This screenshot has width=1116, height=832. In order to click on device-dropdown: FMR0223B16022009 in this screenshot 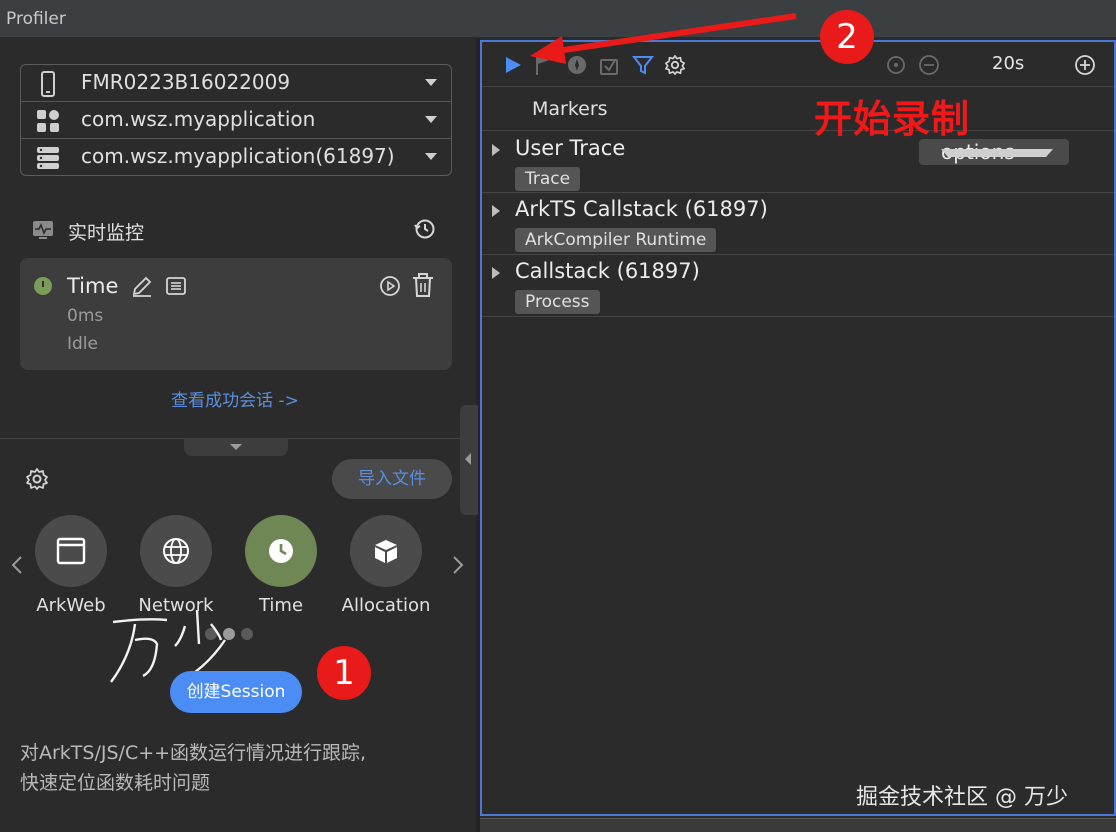, I will do `click(236, 83)`.